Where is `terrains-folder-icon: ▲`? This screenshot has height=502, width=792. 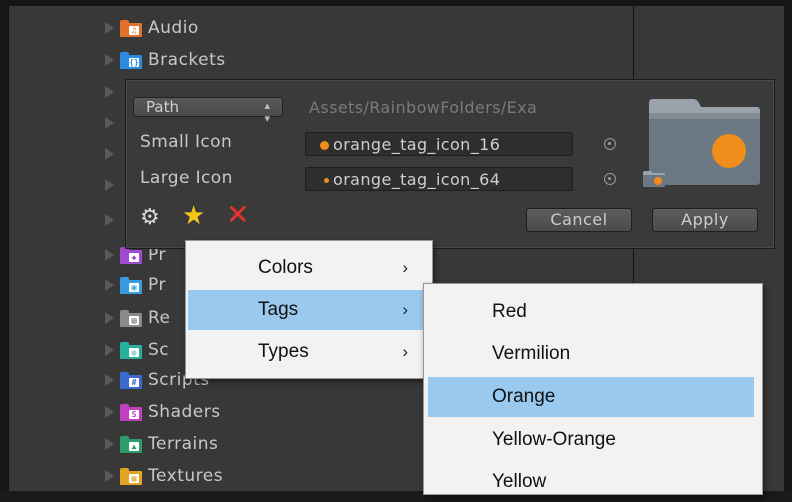
terrains-folder-icon: ▲ is located at coordinates (131, 444).